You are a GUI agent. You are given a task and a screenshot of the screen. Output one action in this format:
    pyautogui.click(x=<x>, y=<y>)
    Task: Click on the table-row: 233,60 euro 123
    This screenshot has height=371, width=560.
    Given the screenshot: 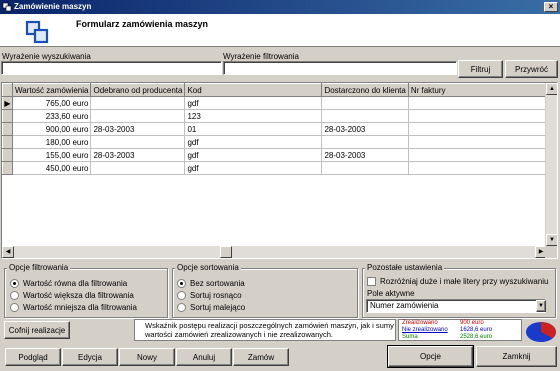 What is the action you would take?
    pyautogui.click(x=274, y=116)
    